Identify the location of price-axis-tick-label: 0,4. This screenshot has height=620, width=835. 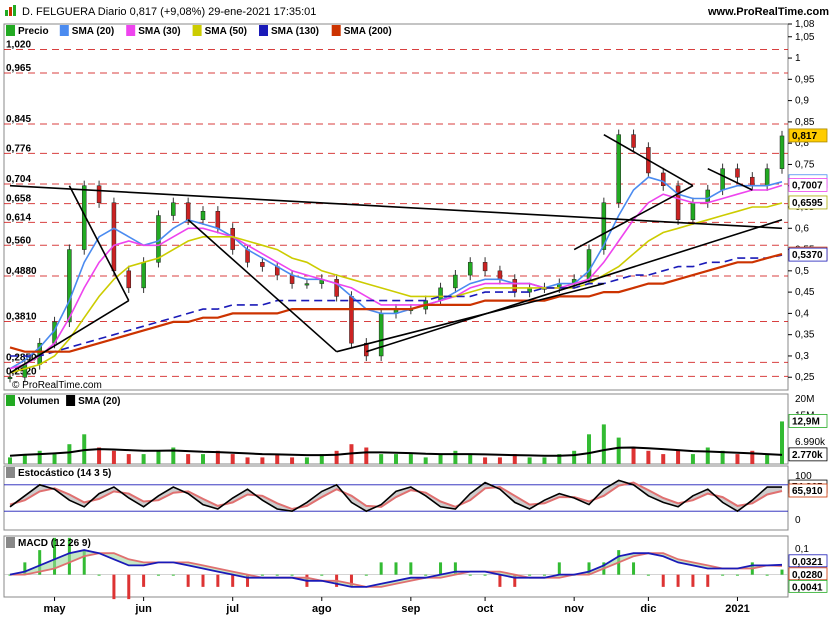
(802, 313).